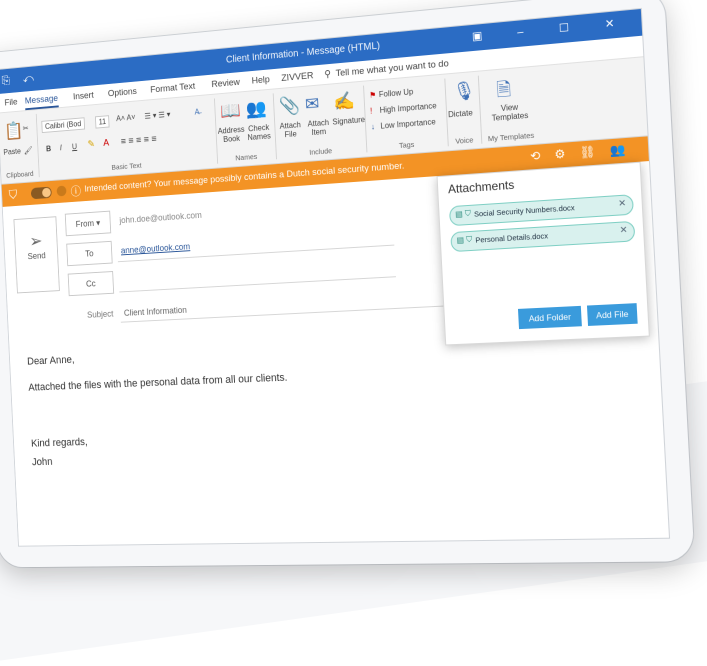 This screenshot has width=707, height=666. Describe the element at coordinates (231, 134) in the screenshot. I see `address-book-label: Address Book` at that location.